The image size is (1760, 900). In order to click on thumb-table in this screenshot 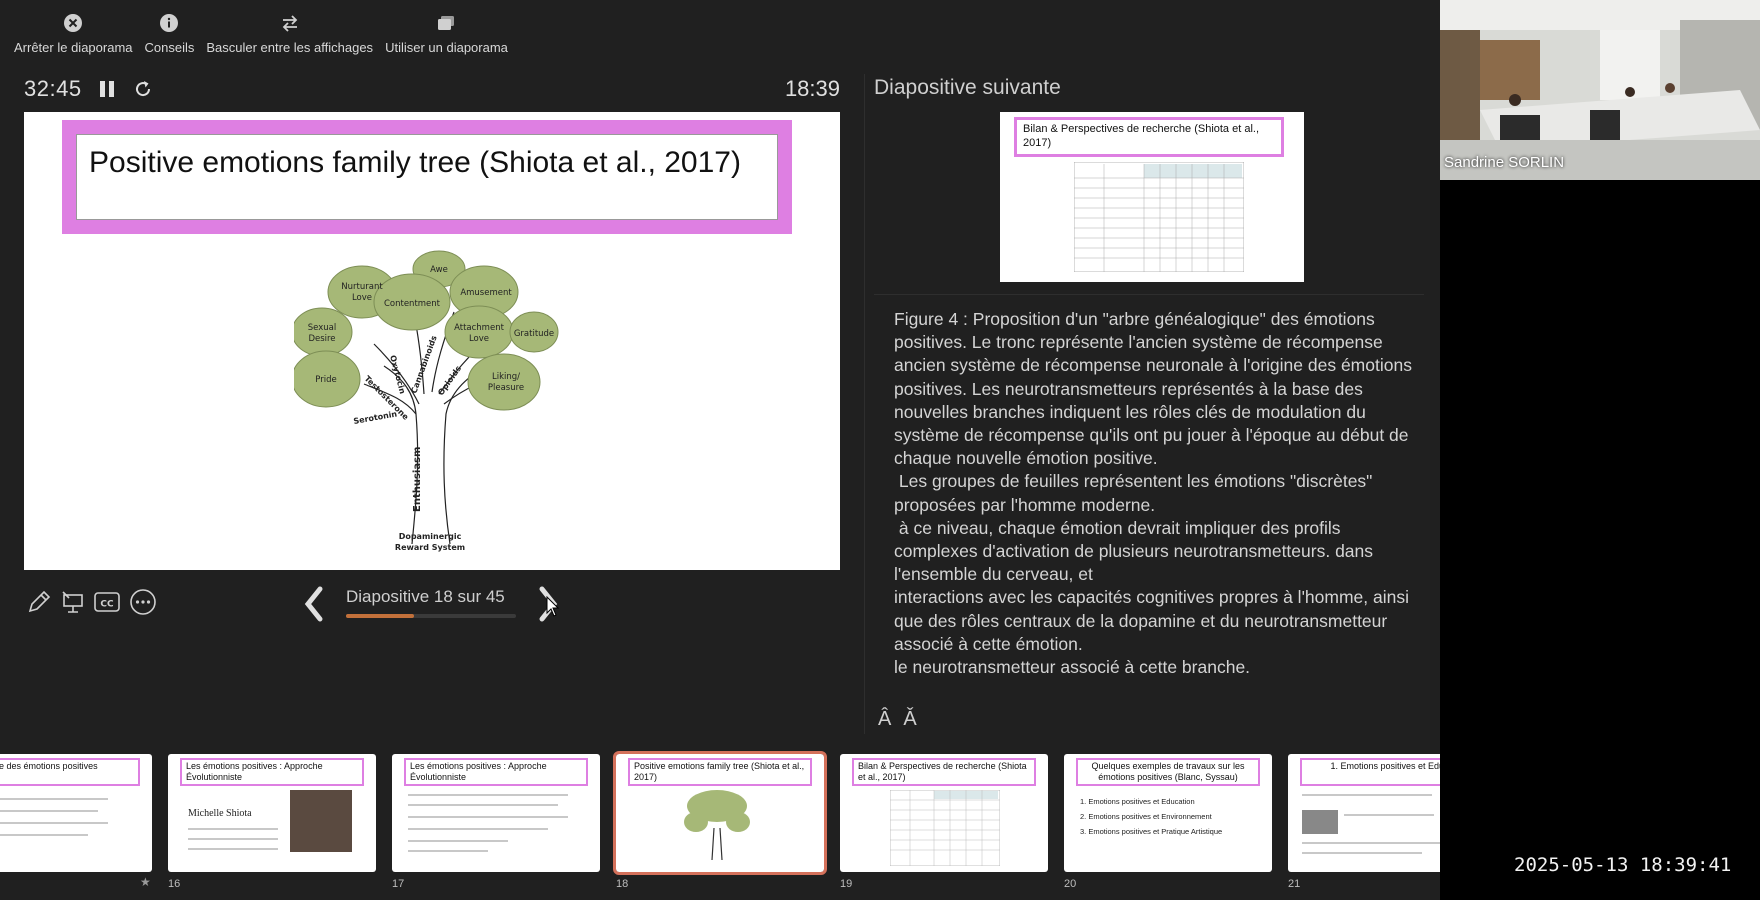, I will do `click(945, 828)`.